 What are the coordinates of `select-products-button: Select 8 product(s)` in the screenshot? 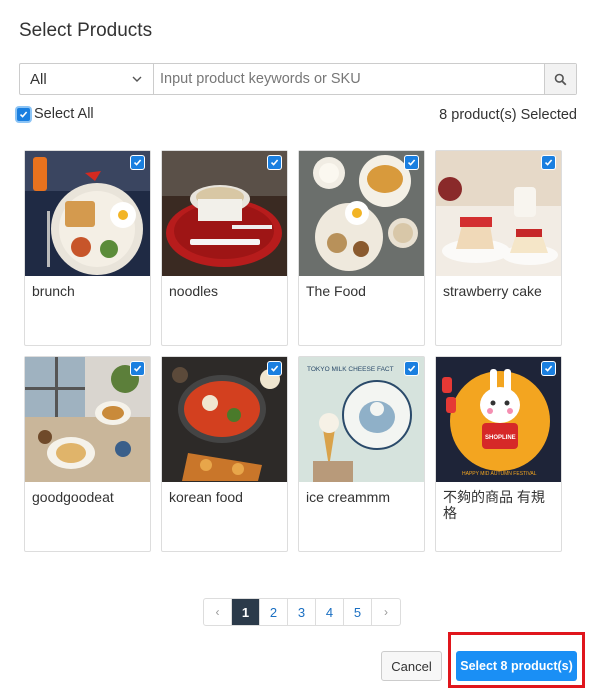 It's located at (516, 666).